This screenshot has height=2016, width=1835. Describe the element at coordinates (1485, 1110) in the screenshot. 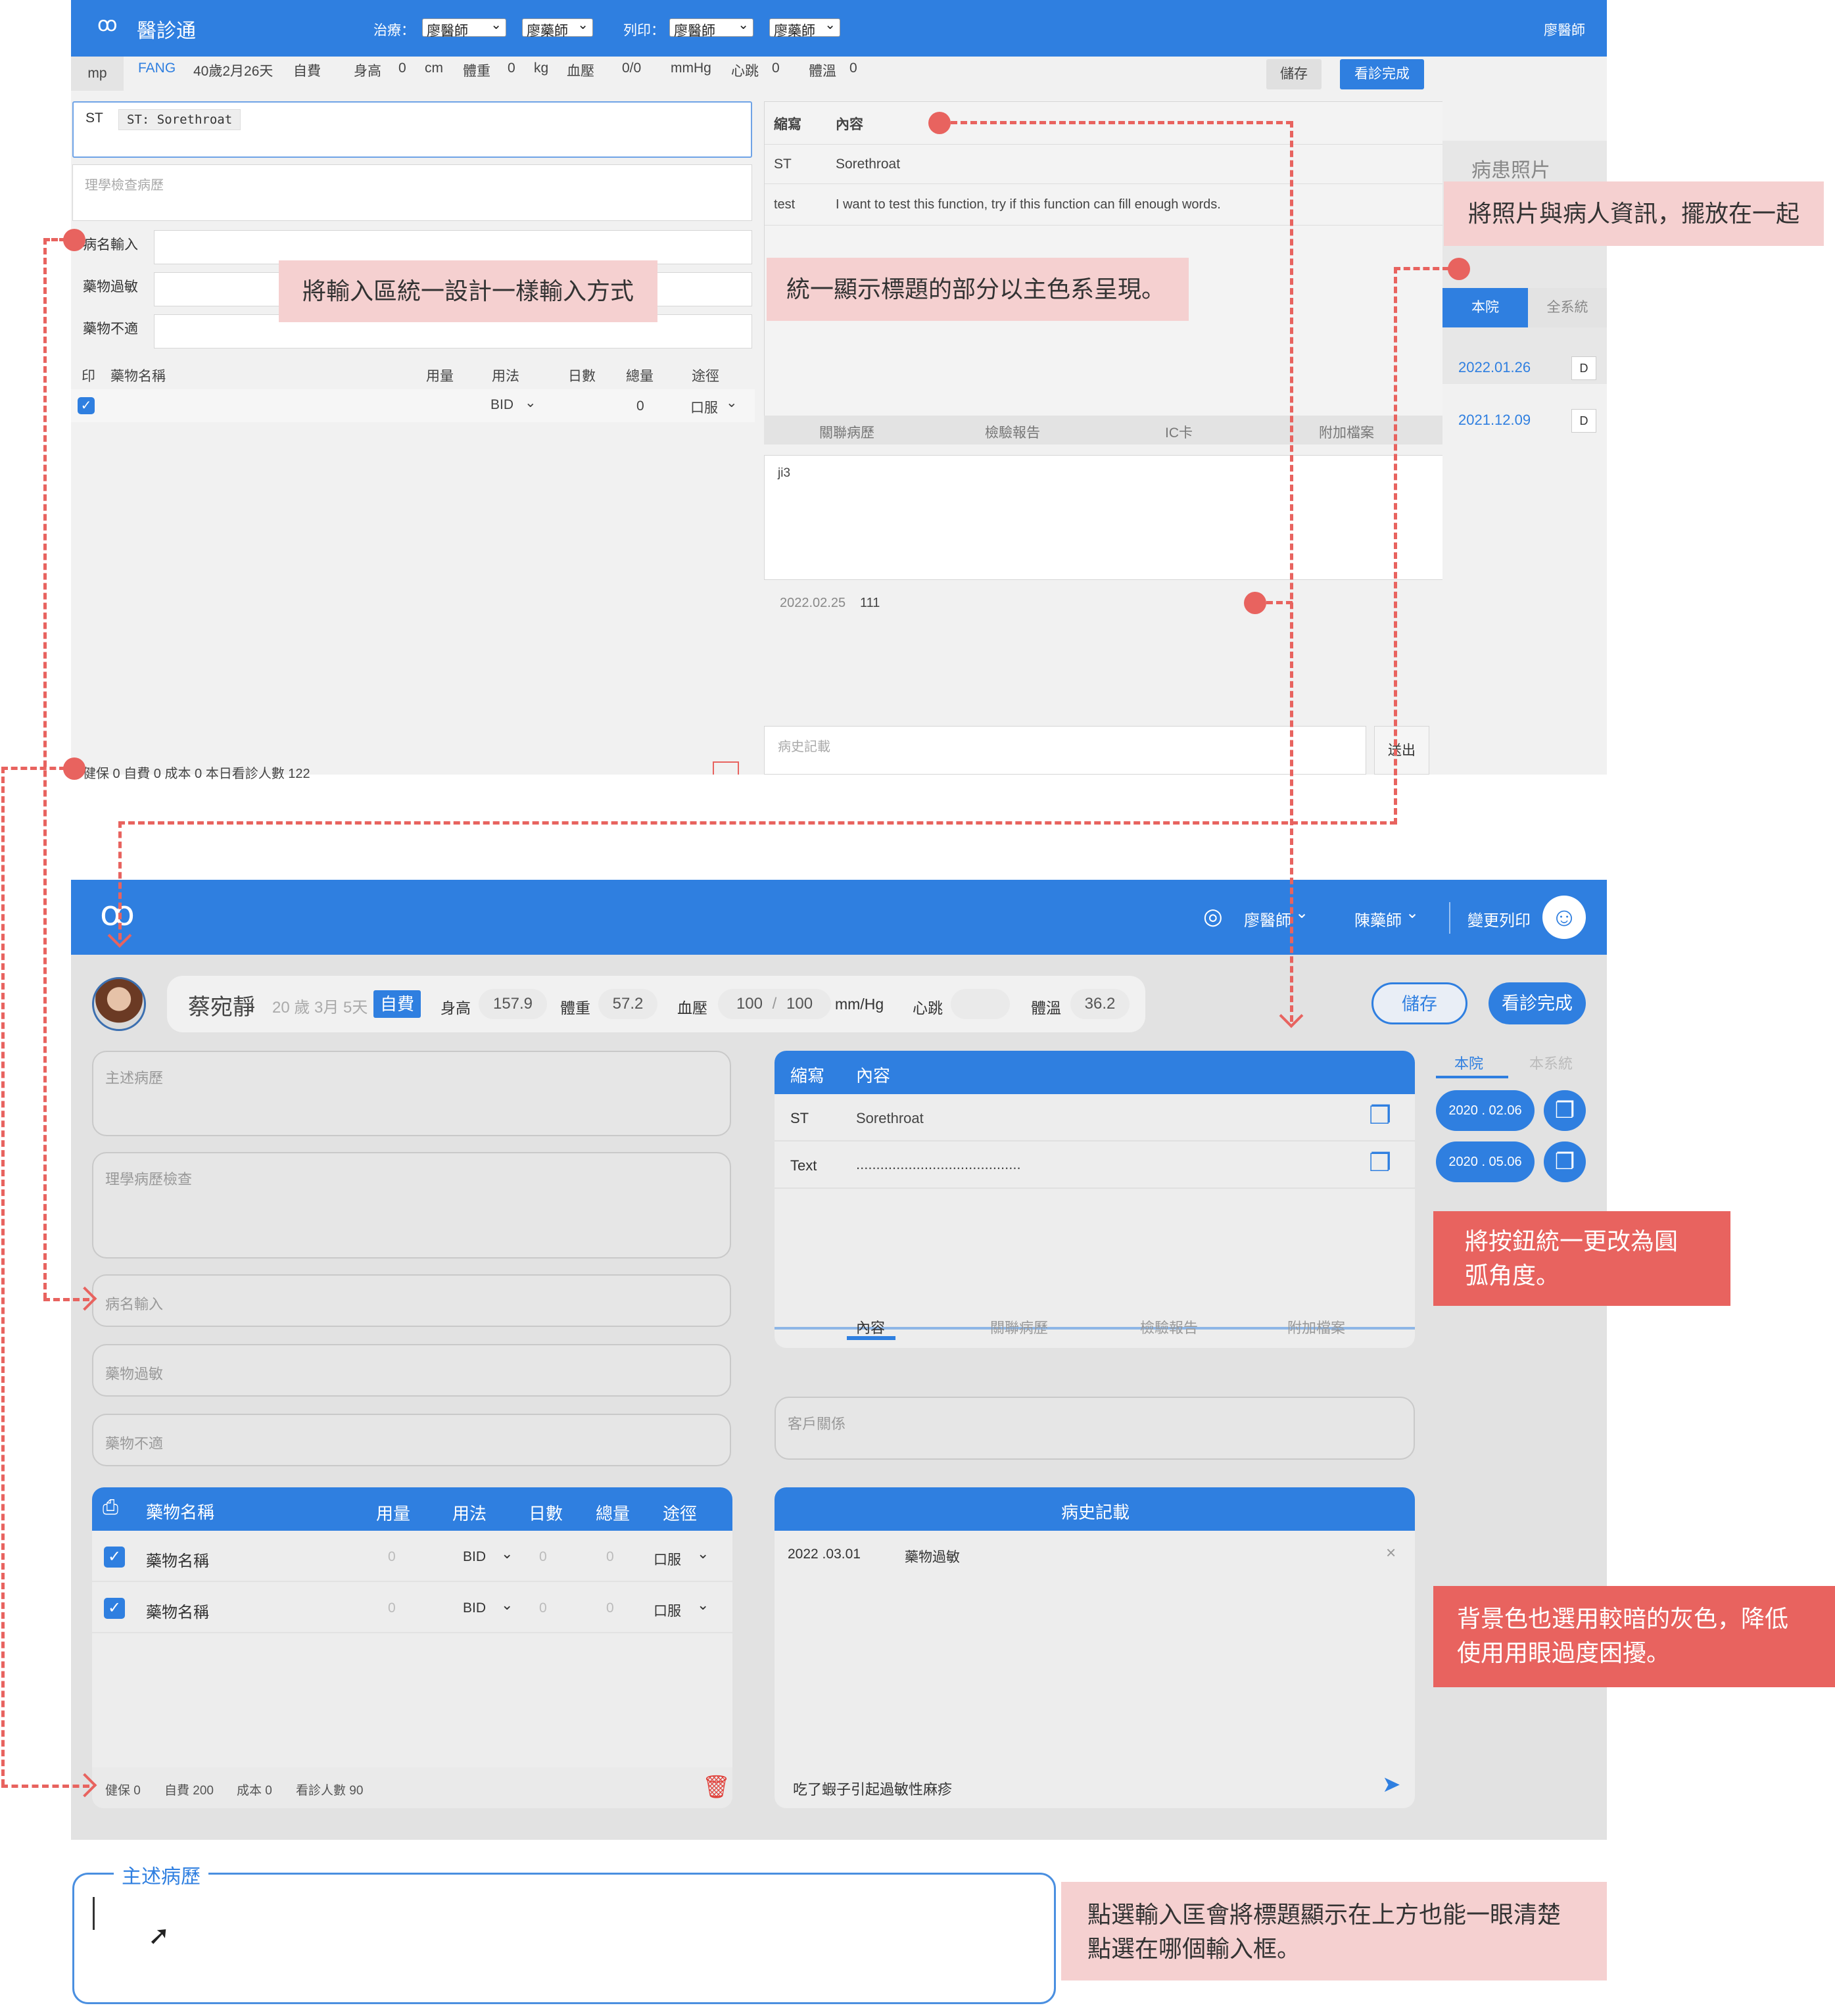

I see `visit-date-button: 2020 . 02.06` at that location.